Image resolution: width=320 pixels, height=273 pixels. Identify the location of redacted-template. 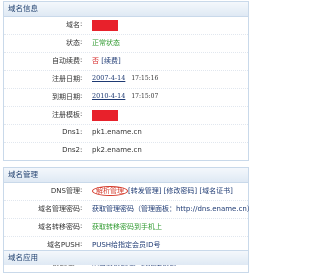
(105, 115).